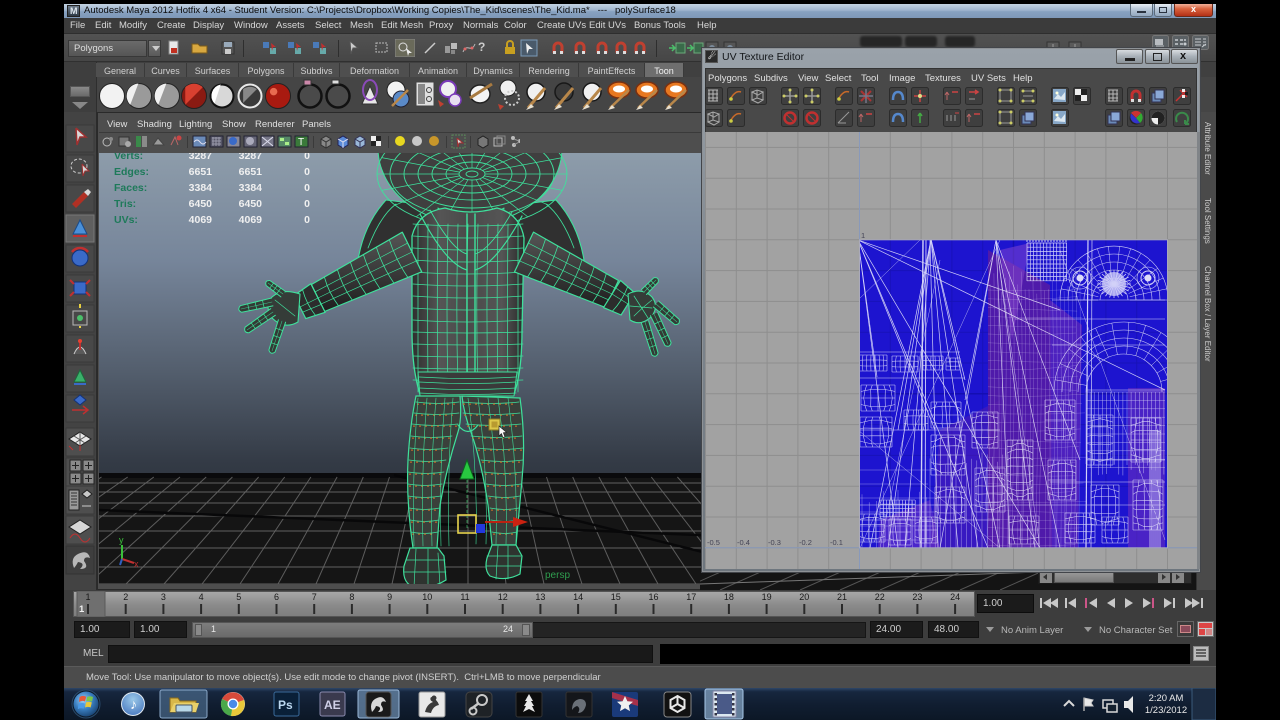 Image resolution: width=1280 pixels, height=720 pixels. I want to click on svg-text: 14, so click(578, 597).